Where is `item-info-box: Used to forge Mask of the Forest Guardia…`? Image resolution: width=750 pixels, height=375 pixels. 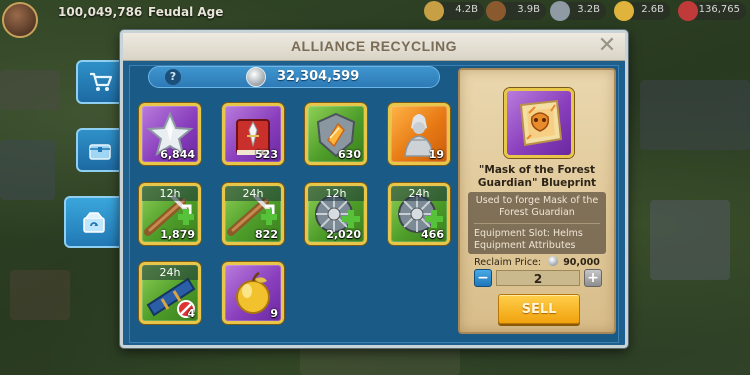
item-info-box: Used to forge Mask of the Forest Guardia… is located at coordinates (537, 223).